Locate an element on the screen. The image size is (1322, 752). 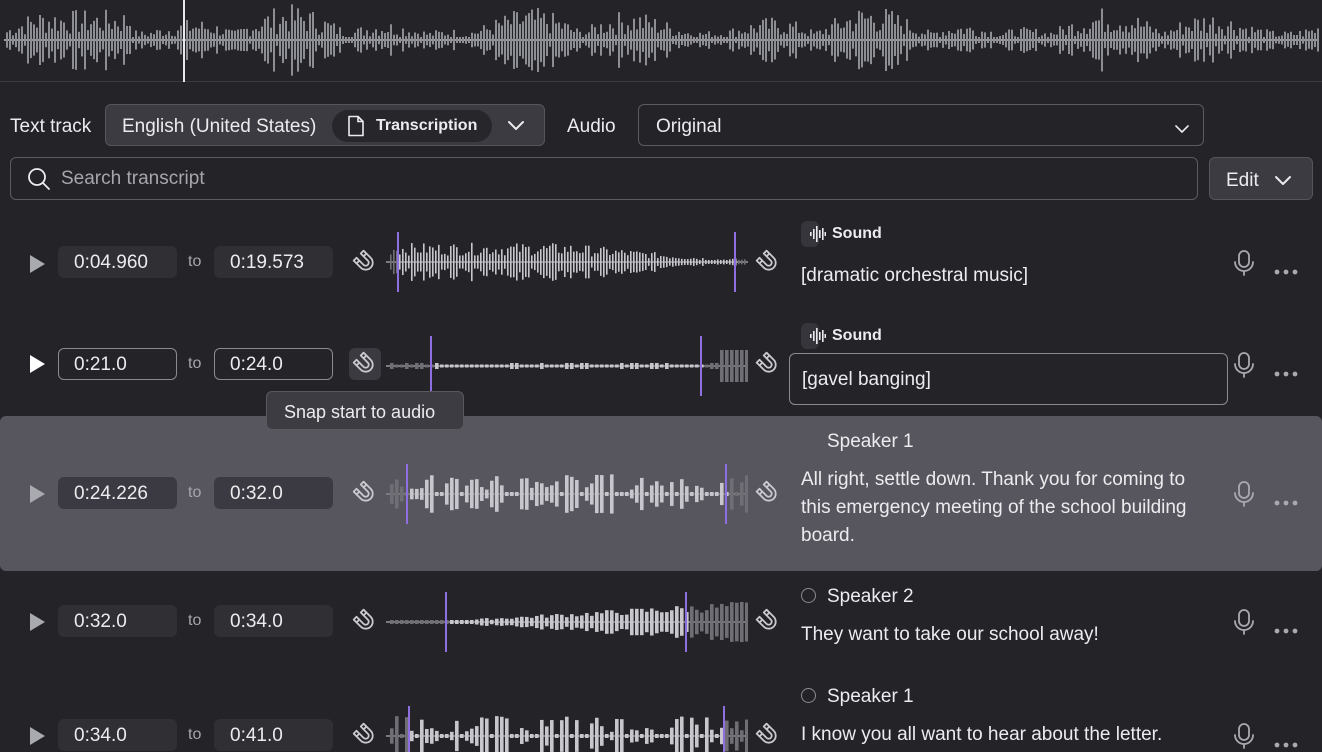
document-icon is located at coordinates (356, 128).